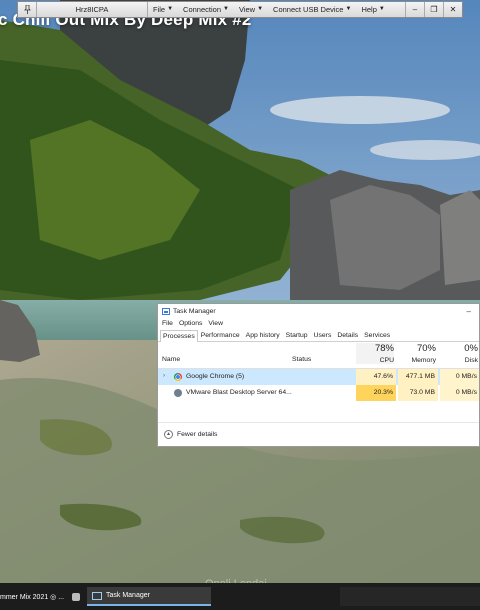 The width and height of the screenshot is (480, 610). I want to click on process-memory: 73.0 MB, so click(418, 393).